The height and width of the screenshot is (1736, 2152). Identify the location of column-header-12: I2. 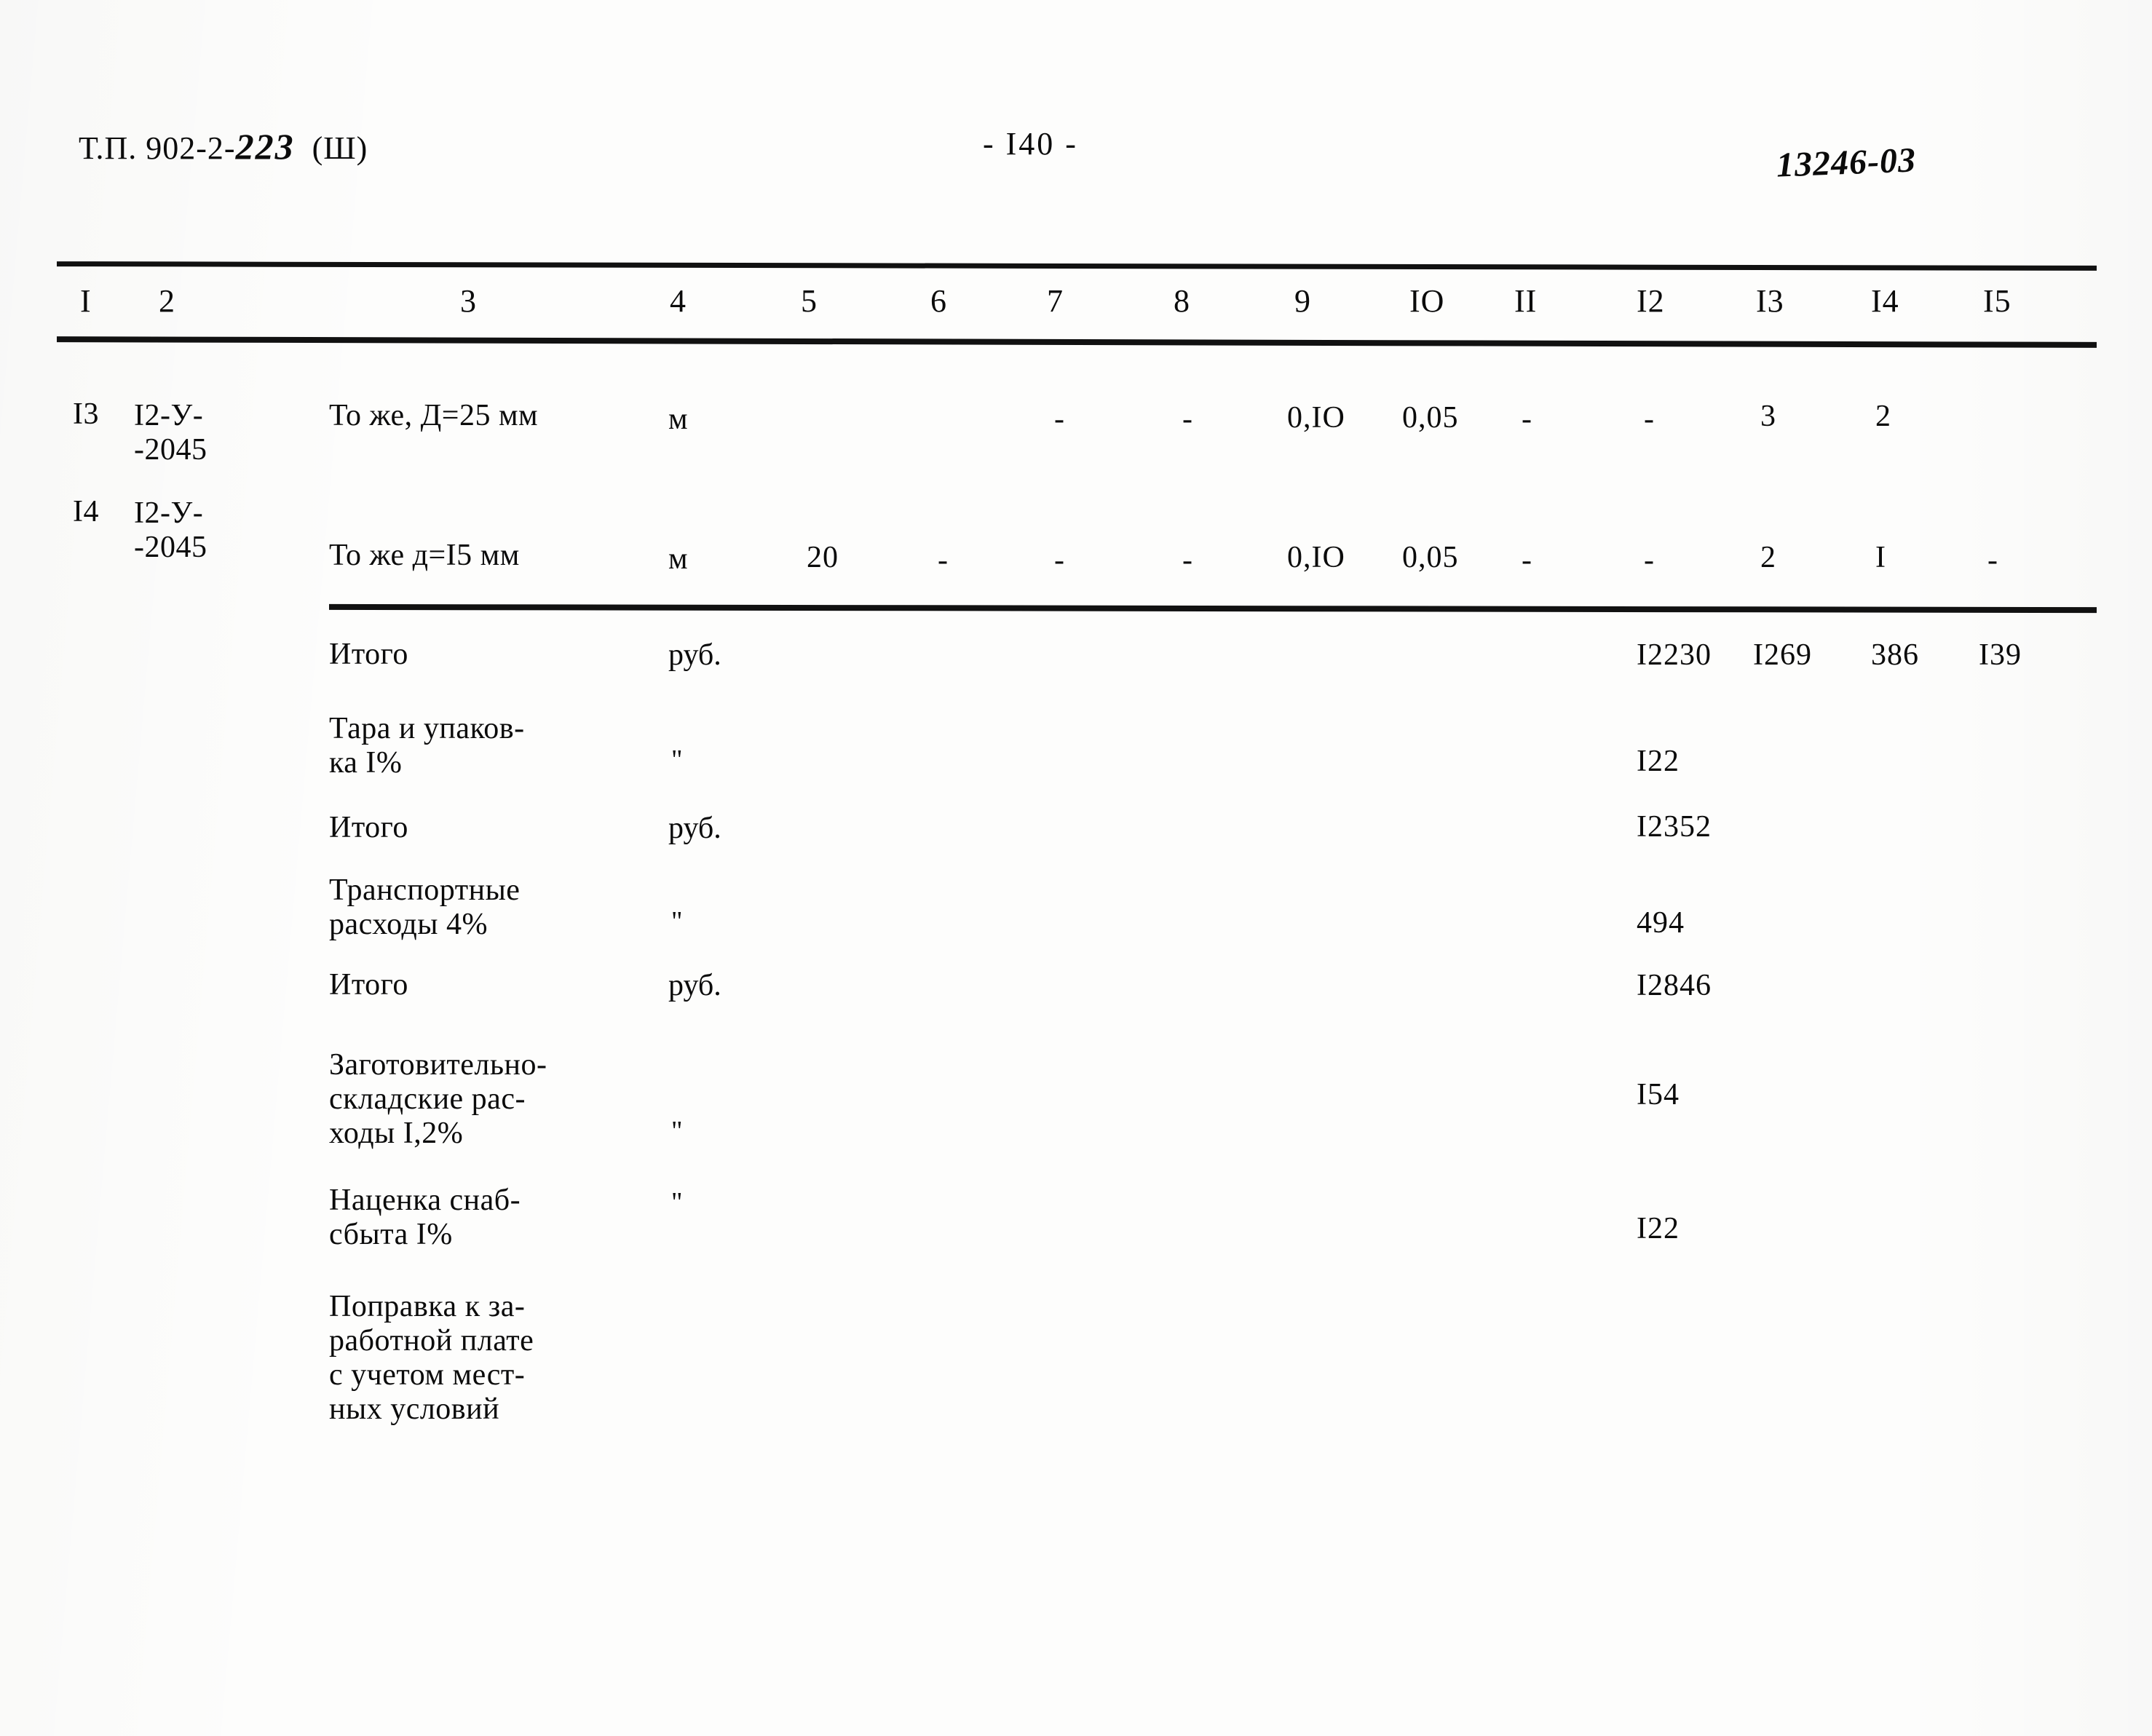
(1651, 301).